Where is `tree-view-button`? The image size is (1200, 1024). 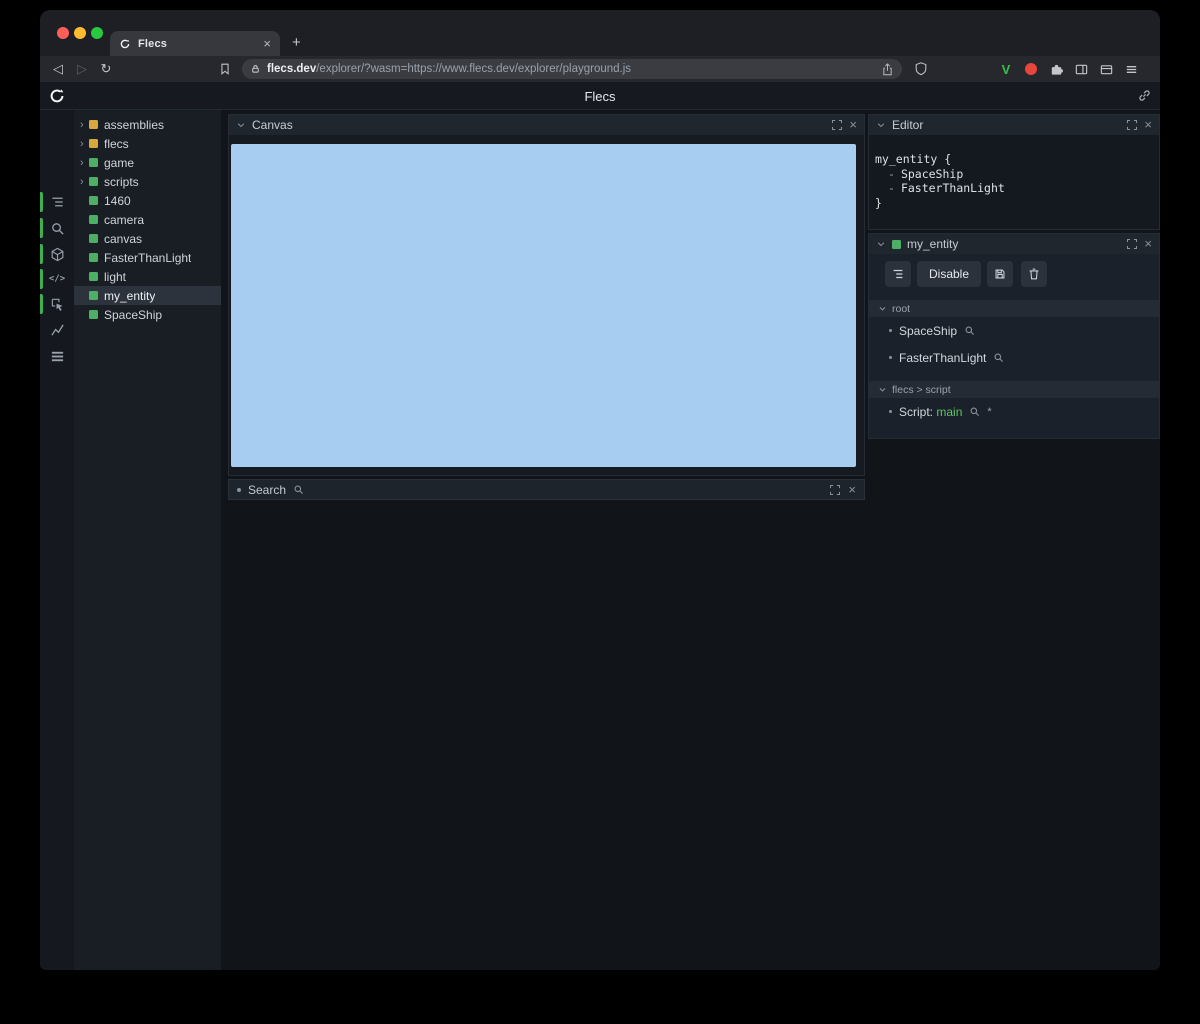
tree-view-button is located at coordinates (898, 274).